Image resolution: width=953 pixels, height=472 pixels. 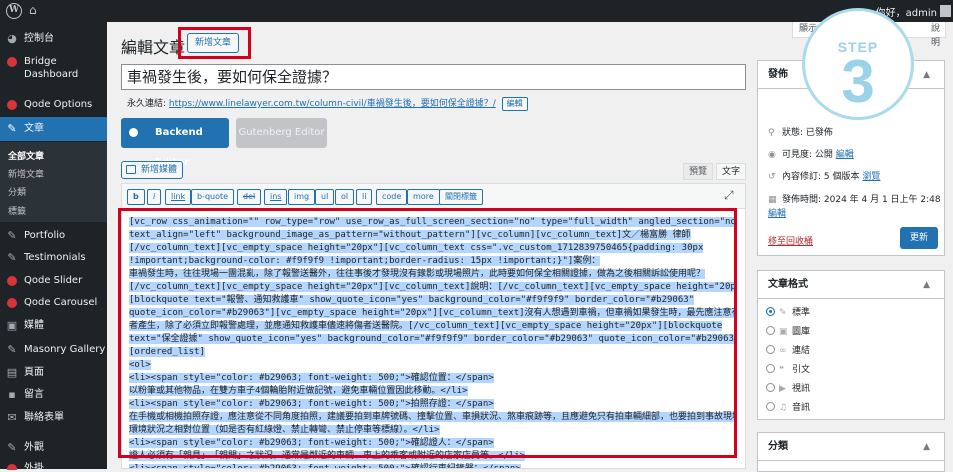 What do you see at coordinates (919, 238) in the screenshot?
I see `update-button: 更新` at bounding box center [919, 238].